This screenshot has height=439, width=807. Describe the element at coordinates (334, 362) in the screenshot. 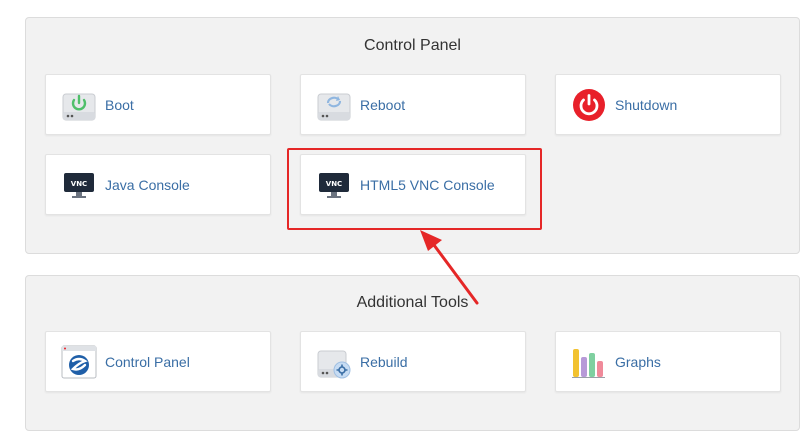

I see `rebuild-drive-icon` at that location.